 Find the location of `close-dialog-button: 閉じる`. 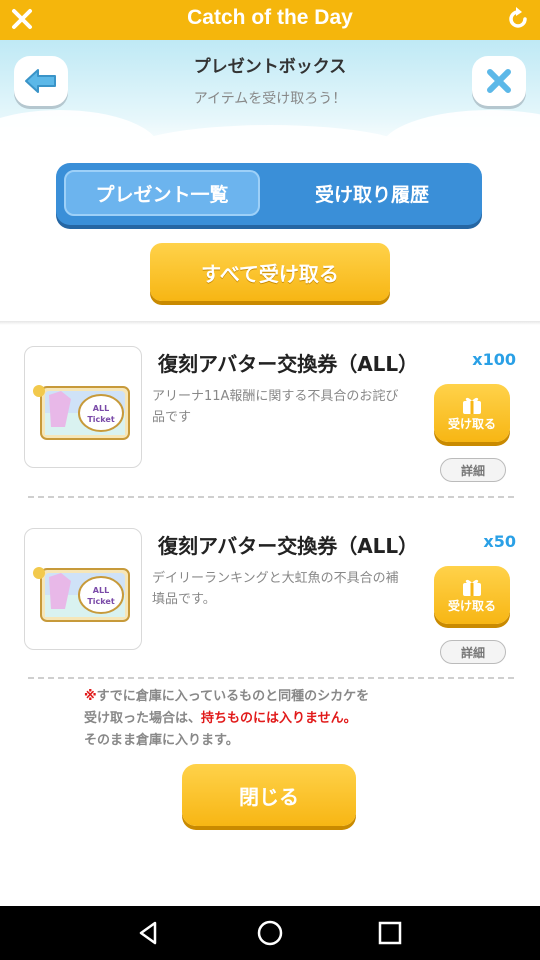

close-dialog-button: 閉じる is located at coordinates (269, 795).